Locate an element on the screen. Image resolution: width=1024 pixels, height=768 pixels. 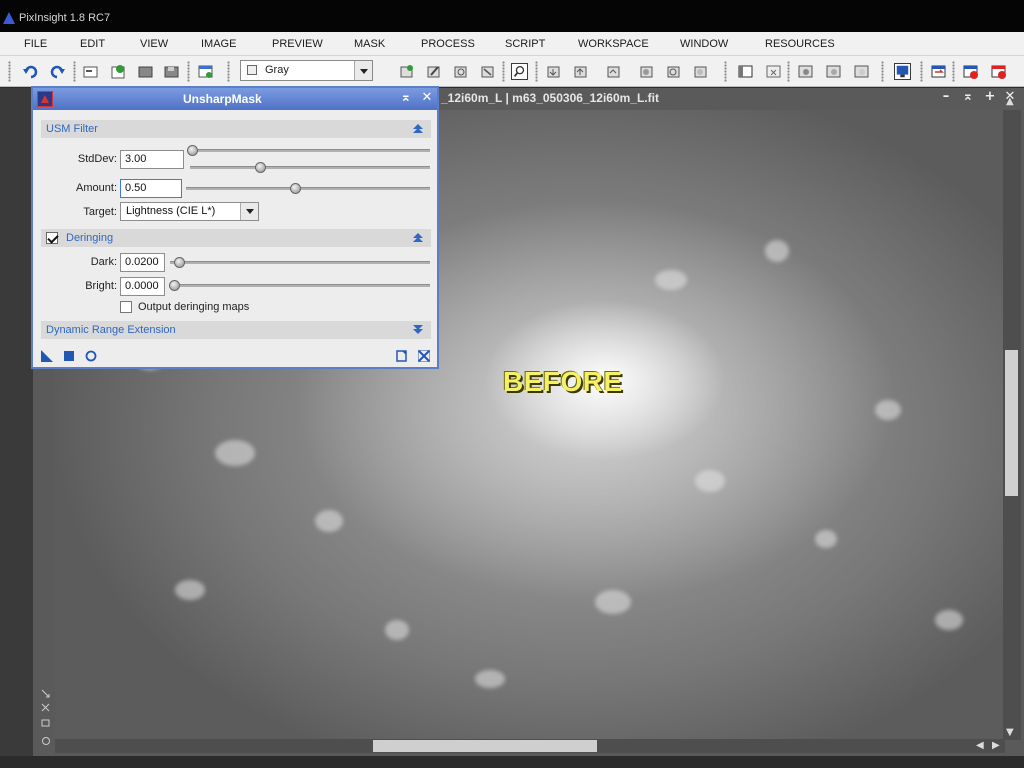
bright-slider is located at coordinates (300, 285).